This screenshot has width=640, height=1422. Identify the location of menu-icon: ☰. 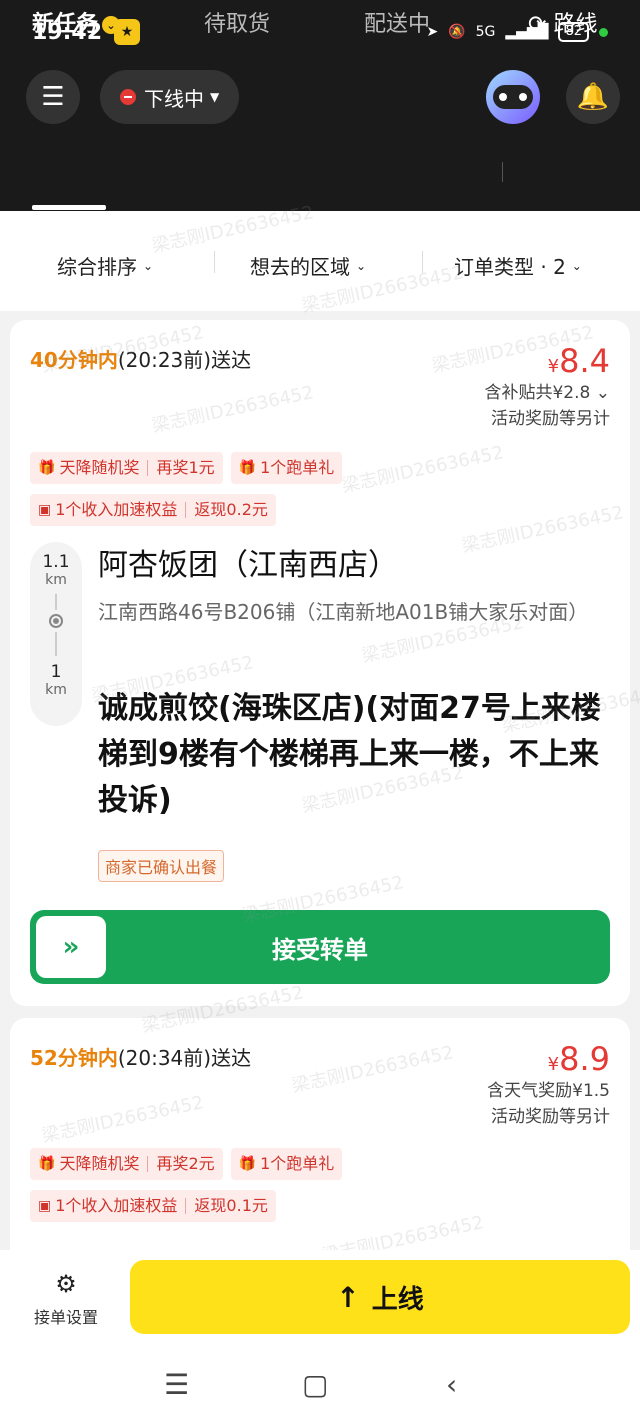
(53, 97).